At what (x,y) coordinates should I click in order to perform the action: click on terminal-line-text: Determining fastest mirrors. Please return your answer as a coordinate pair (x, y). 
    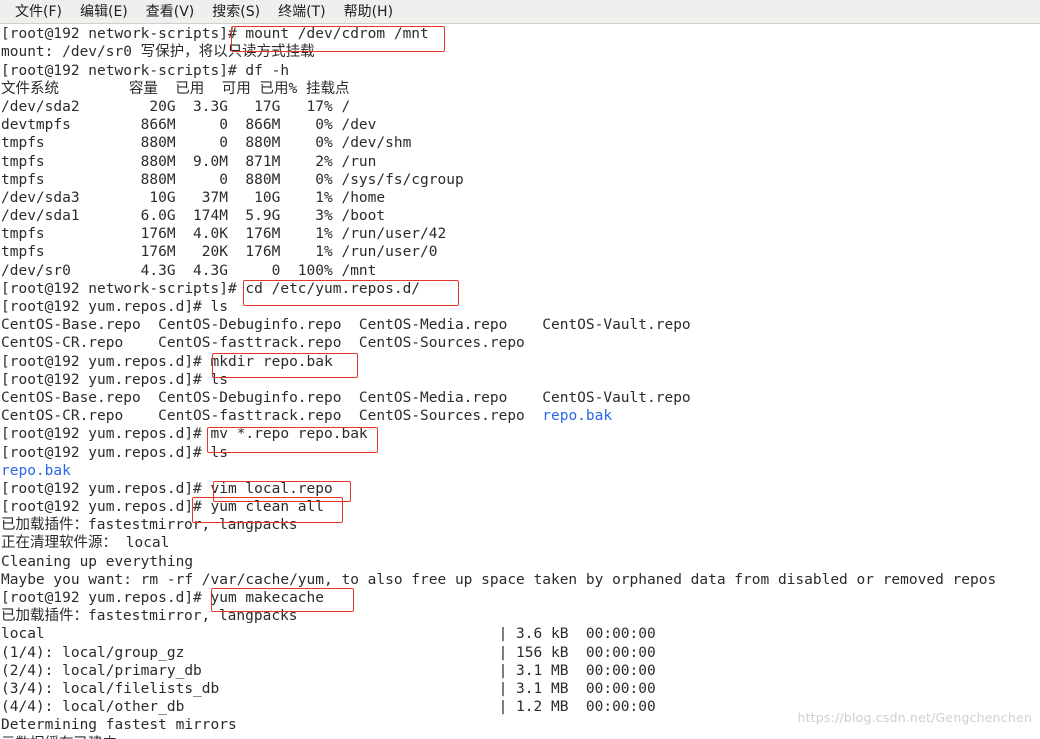
    Looking at the image, I should click on (119, 725).